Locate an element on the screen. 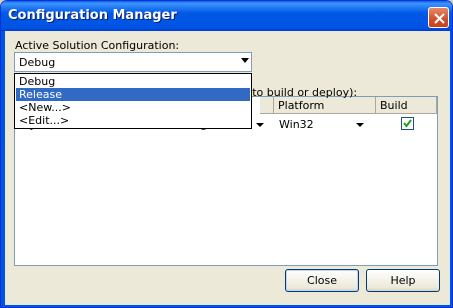 This screenshot has height=308, width=453. active-config-combo: Debug is located at coordinates (133, 62).